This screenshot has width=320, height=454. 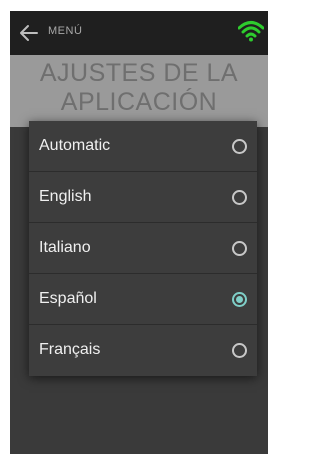 What do you see at coordinates (139, 102) in the screenshot?
I see `page-title-line-2: APLICACIÓN` at bounding box center [139, 102].